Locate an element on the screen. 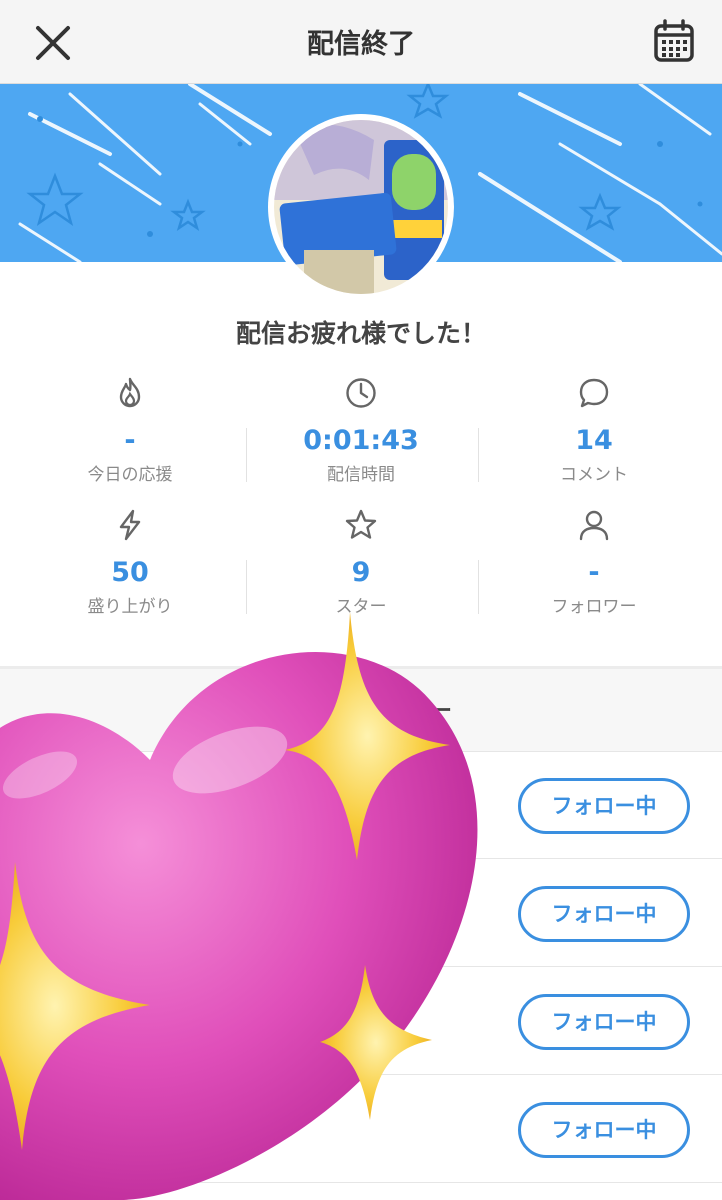 The width and height of the screenshot is (722, 1200). person-icon is located at coordinates (594, 525).